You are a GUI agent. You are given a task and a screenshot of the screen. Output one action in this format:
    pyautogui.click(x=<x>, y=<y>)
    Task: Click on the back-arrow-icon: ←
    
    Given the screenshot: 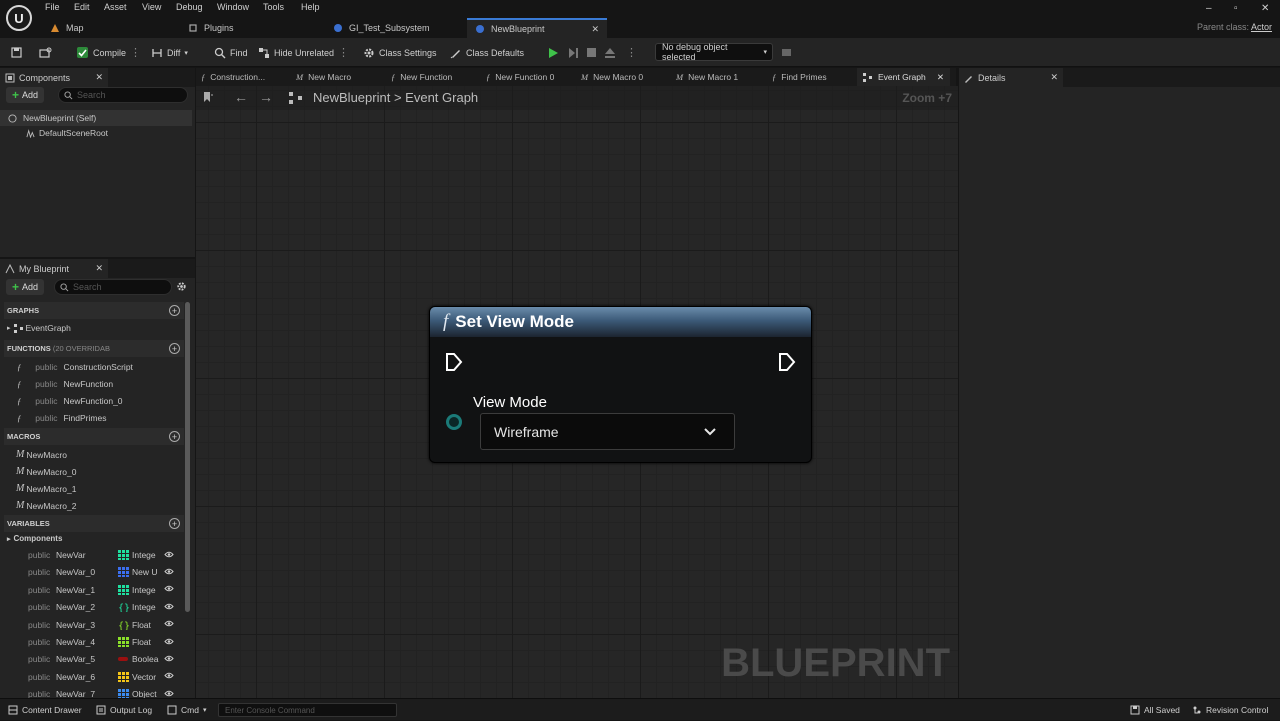 What is the action you would take?
    pyautogui.click(x=241, y=97)
    